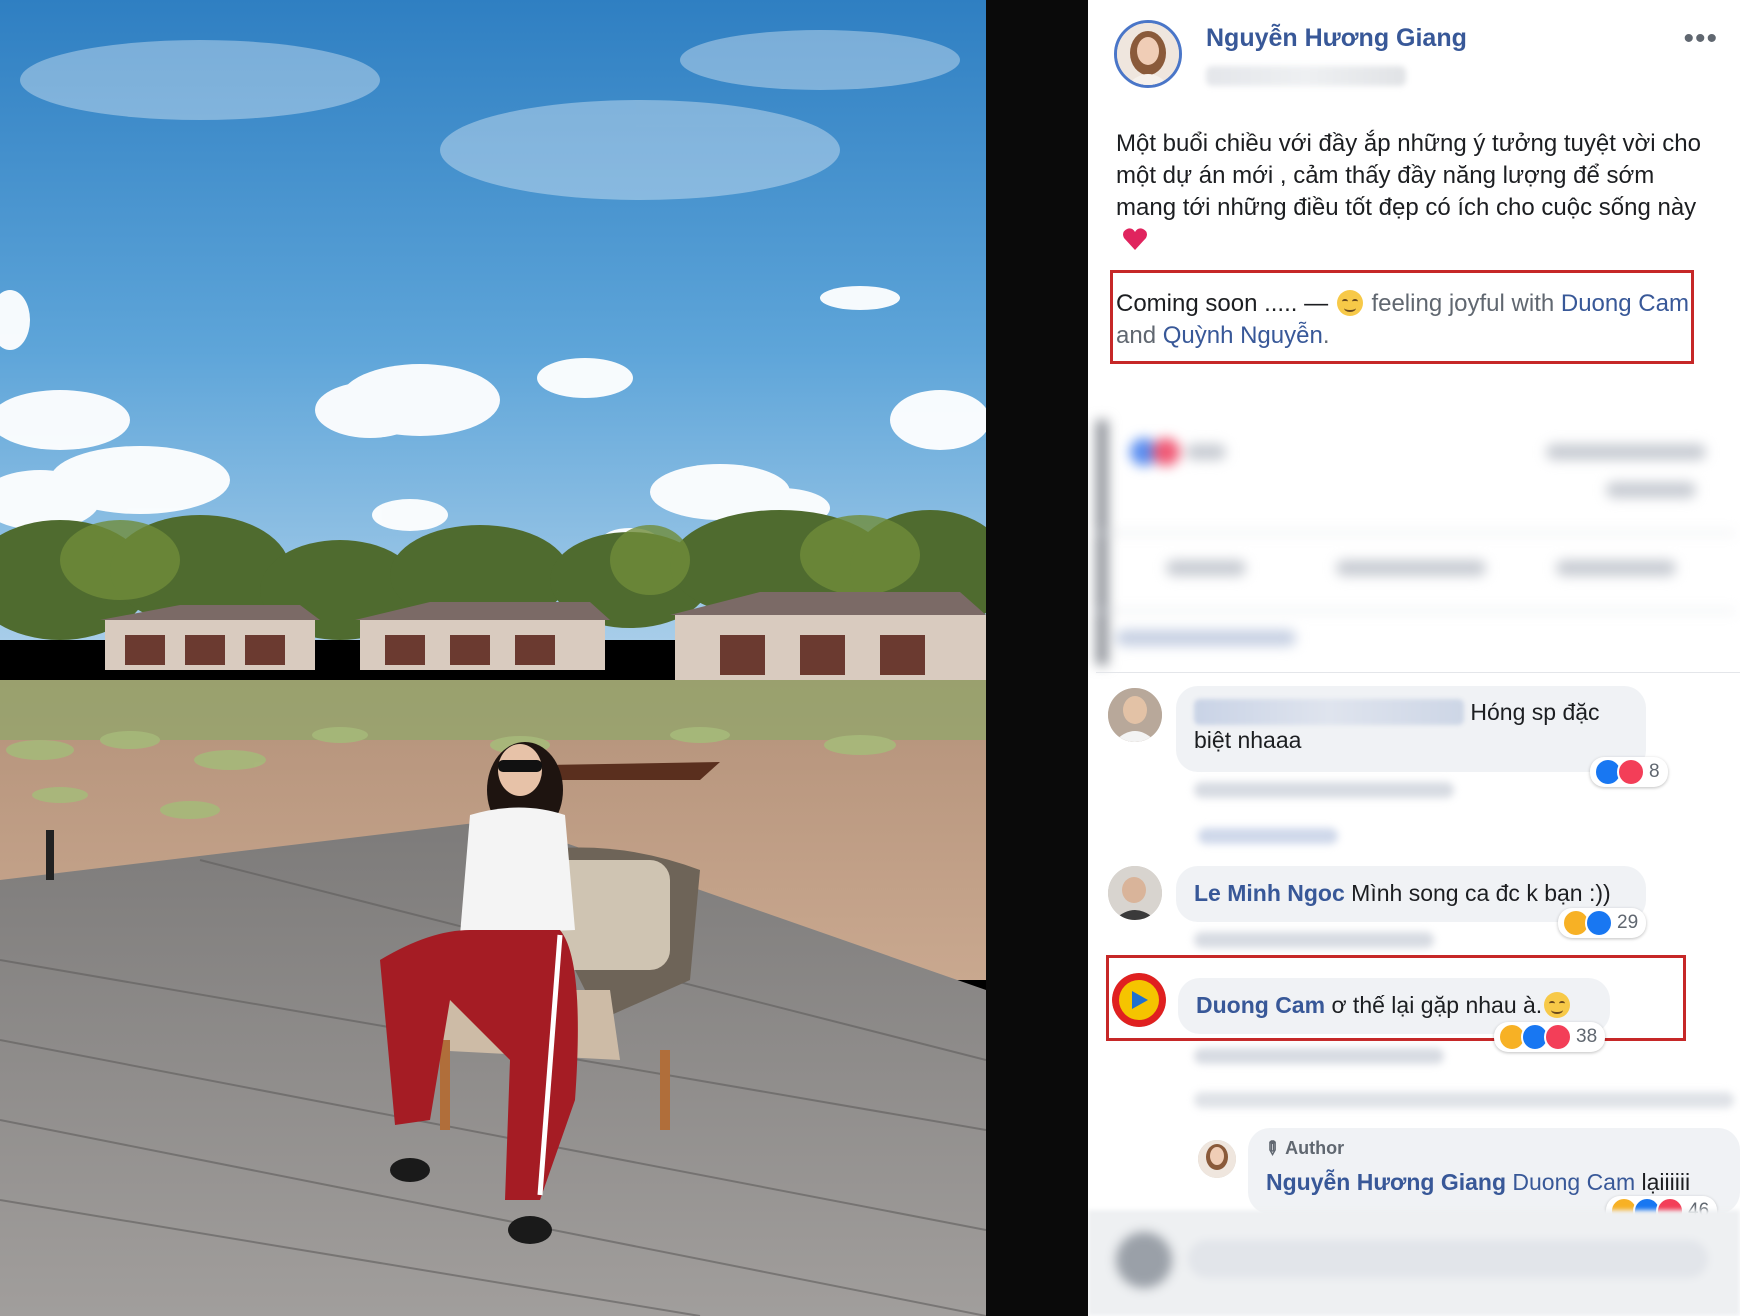 This screenshot has width=1740, height=1316. I want to click on reaction-count-2: 29, so click(1628, 922).